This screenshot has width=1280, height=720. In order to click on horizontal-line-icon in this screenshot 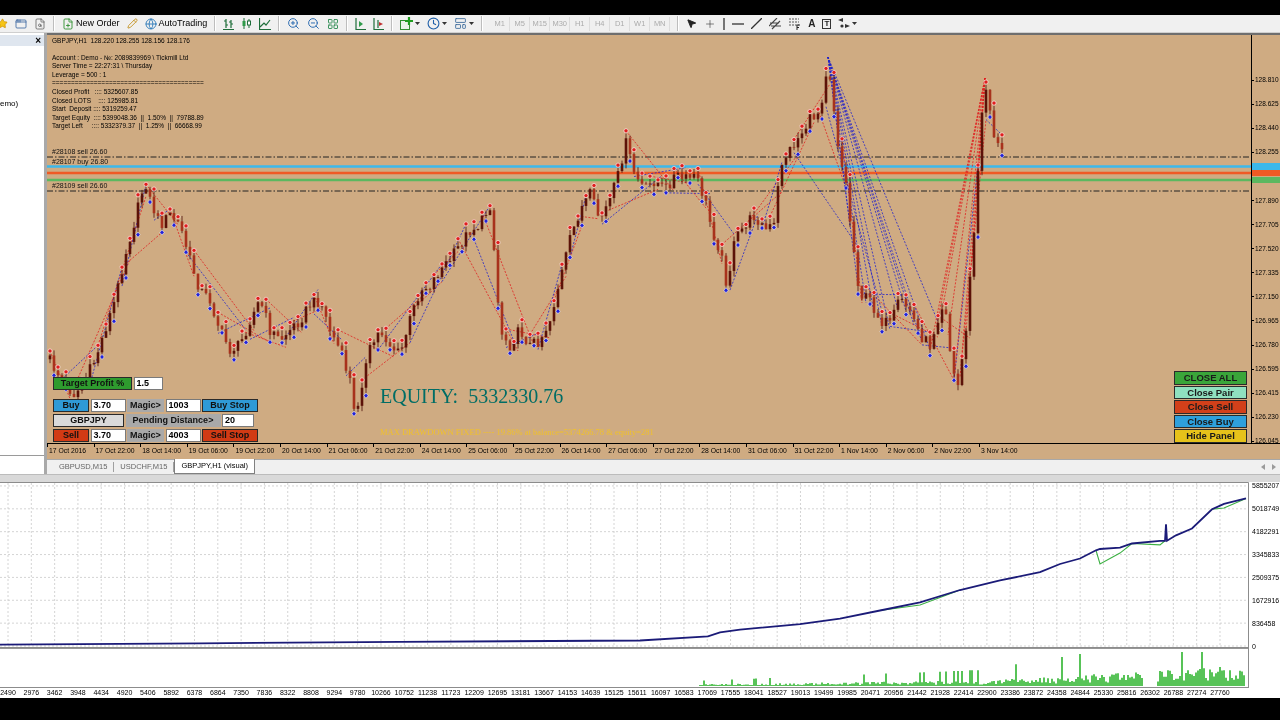, I will do `click(738, 23)`.